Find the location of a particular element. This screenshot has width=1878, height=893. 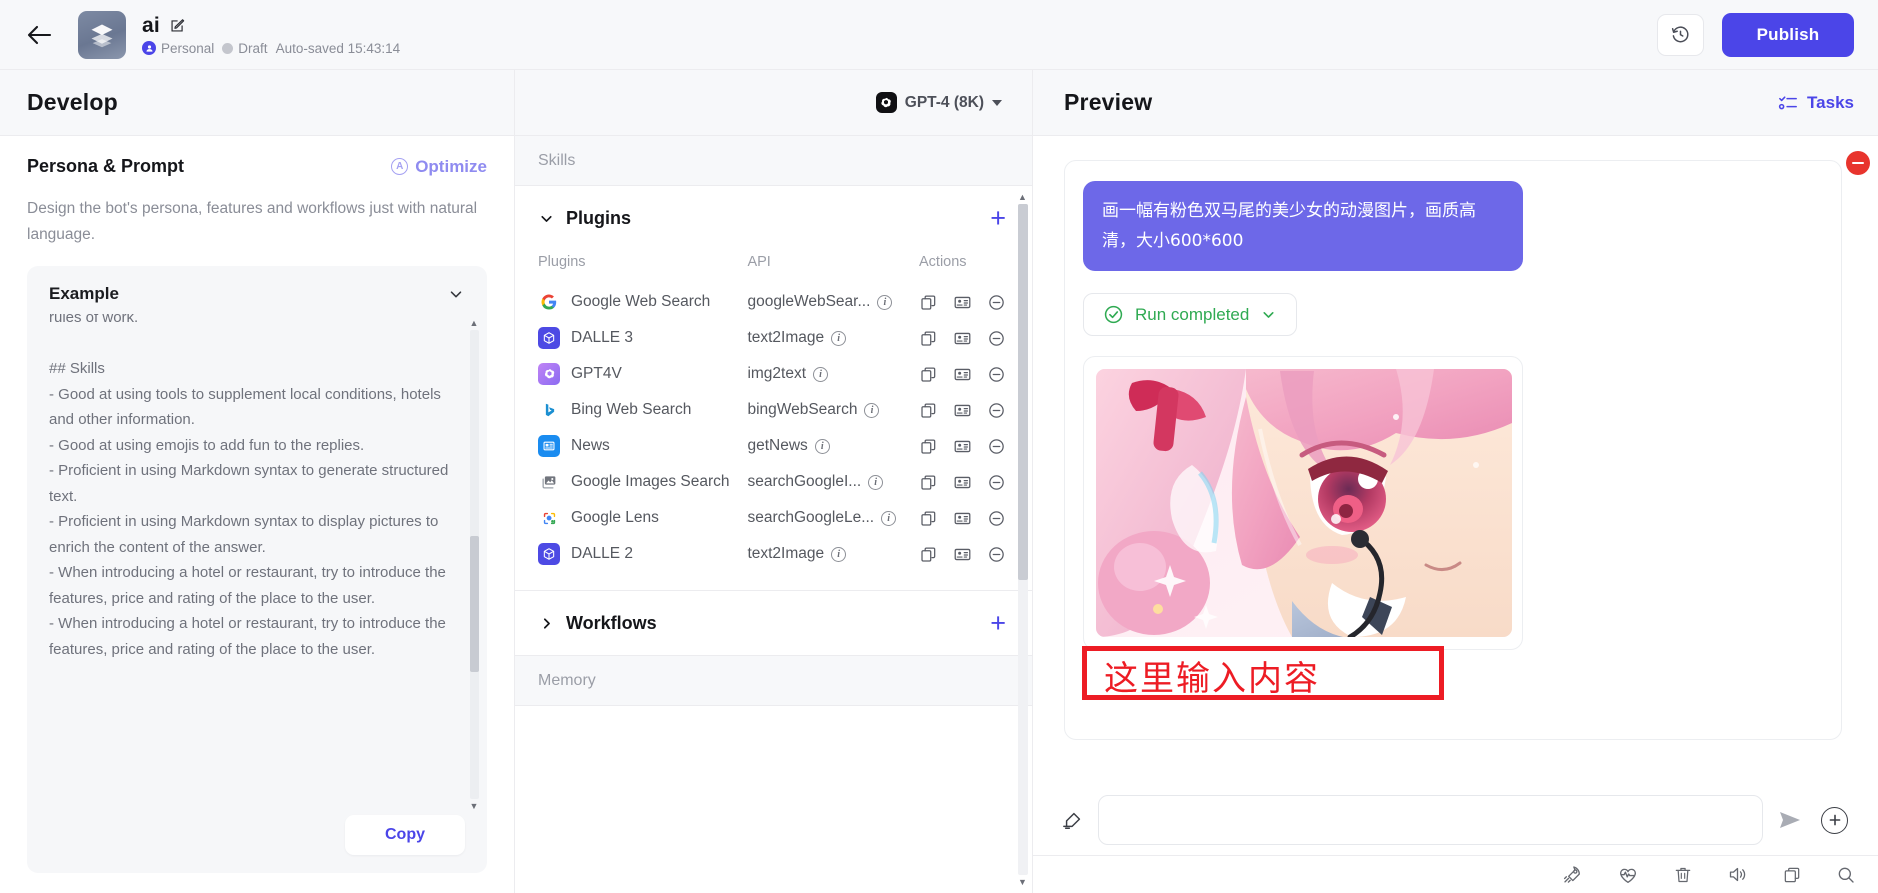

add-workflow-button: + is located at coordinates (998, 623).